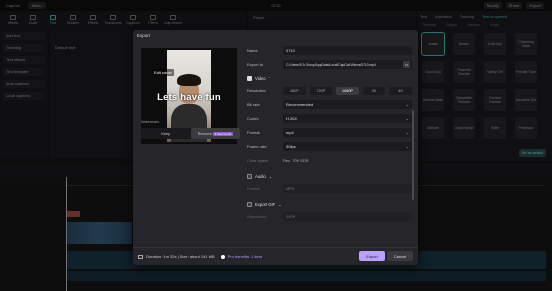  What do you see at coordinates (253, 188) in the screenshot?
I see `audio-format-label: Format` at bounding box center [253, 188].